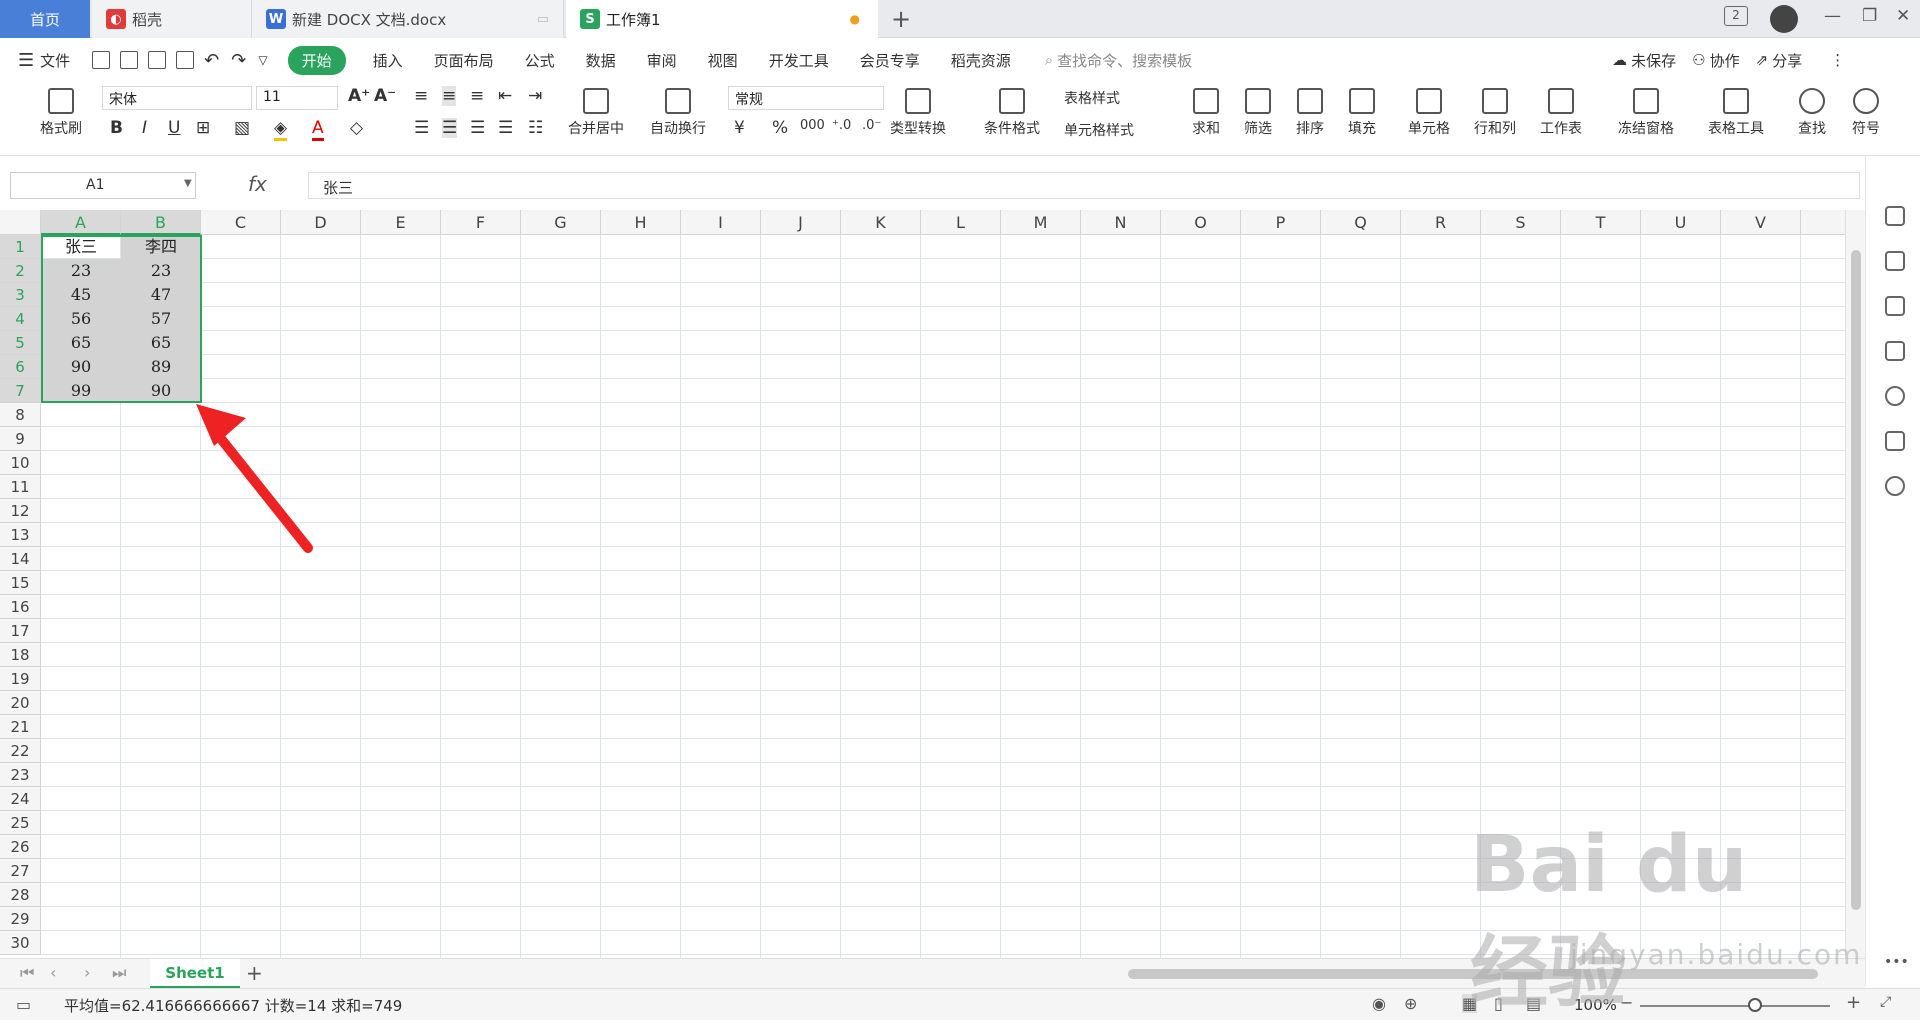  Describe the element at coordinates (1361, 222) in the screenshot. I see `column-header-q: Q` at that location.